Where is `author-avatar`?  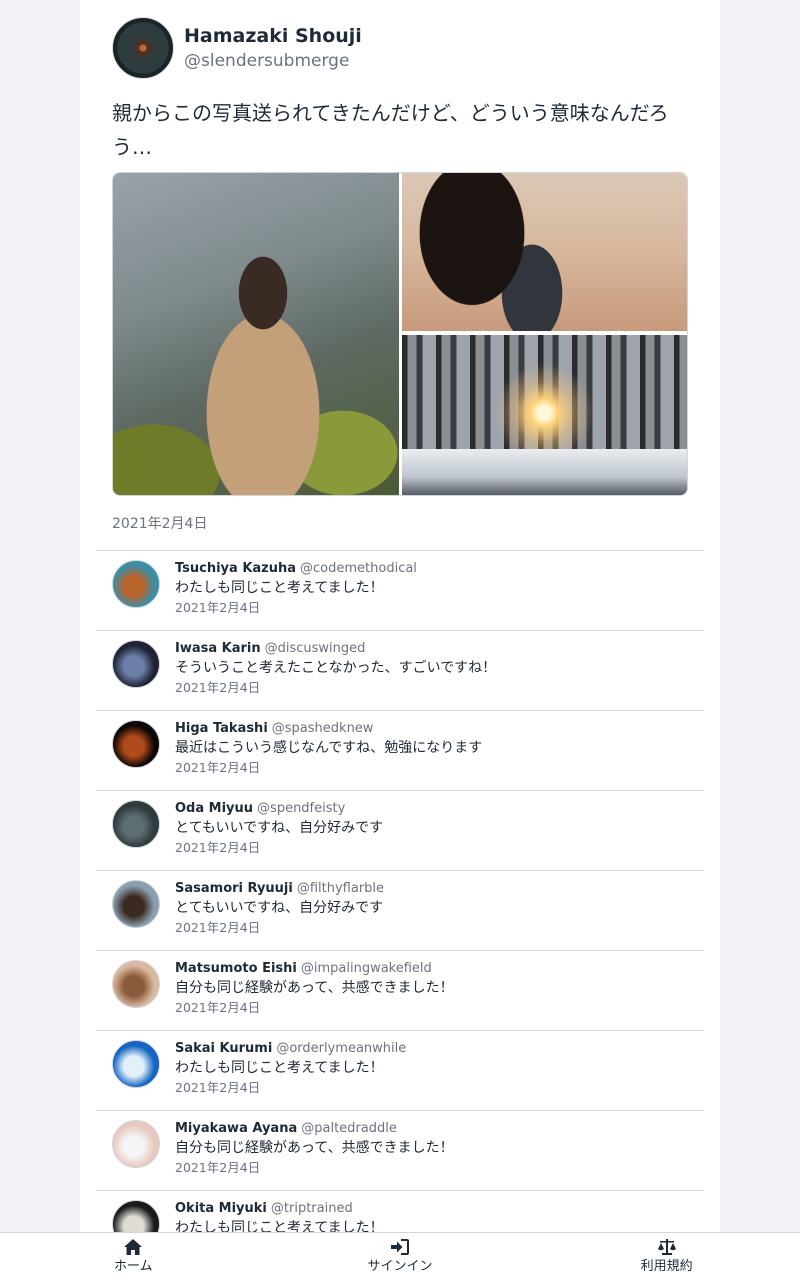 author-avatar is located at coordinates (143, 48).